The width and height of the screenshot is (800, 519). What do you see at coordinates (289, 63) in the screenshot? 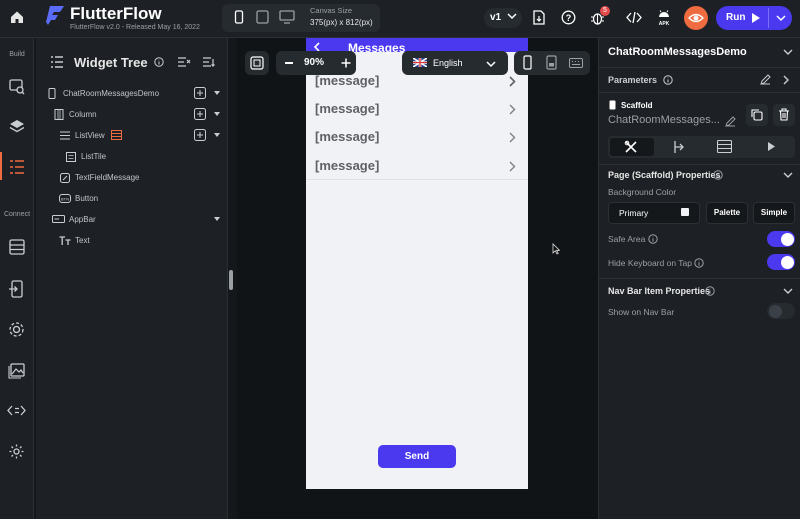
I see `zoom-out-icon` at bounding box center [289, 63].